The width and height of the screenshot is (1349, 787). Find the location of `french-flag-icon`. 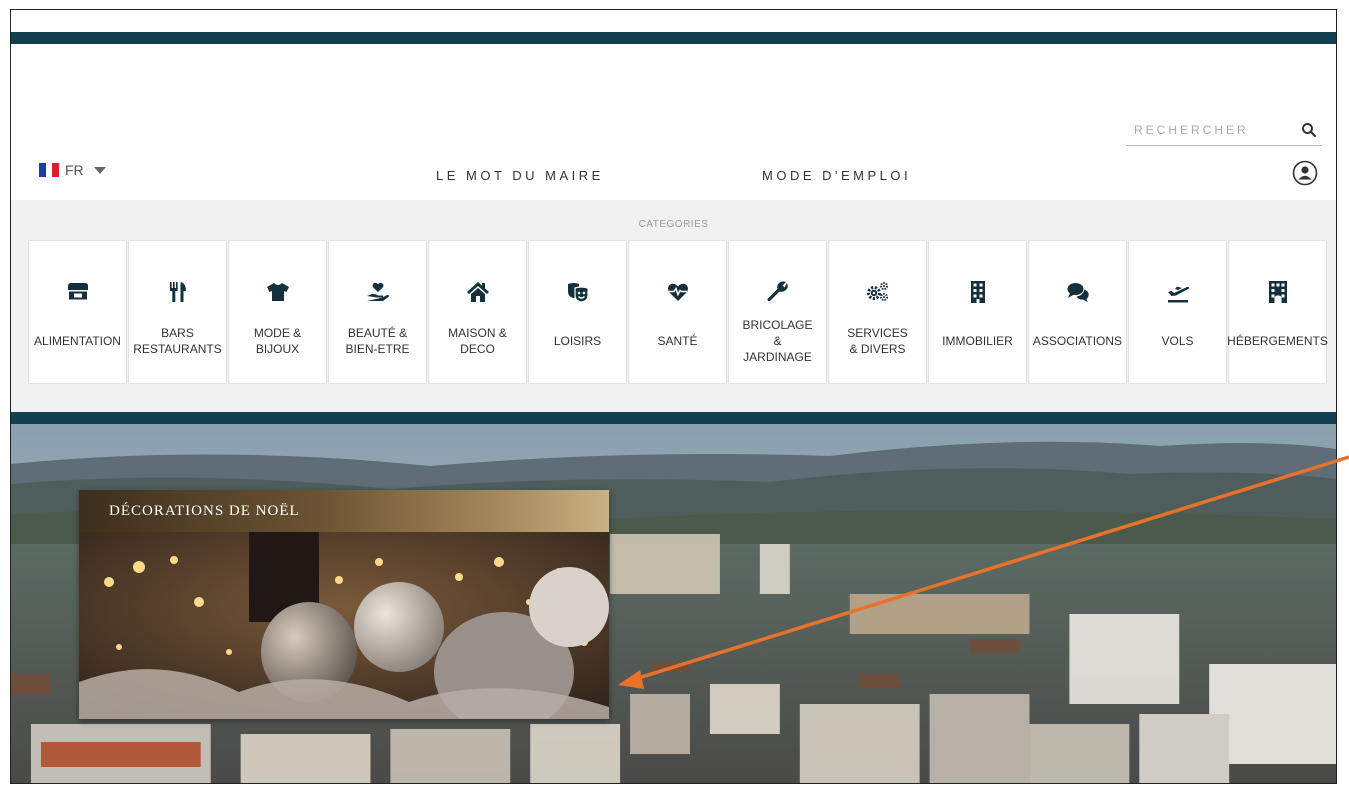

french-flag-icon is located at coordinates (49, 170).